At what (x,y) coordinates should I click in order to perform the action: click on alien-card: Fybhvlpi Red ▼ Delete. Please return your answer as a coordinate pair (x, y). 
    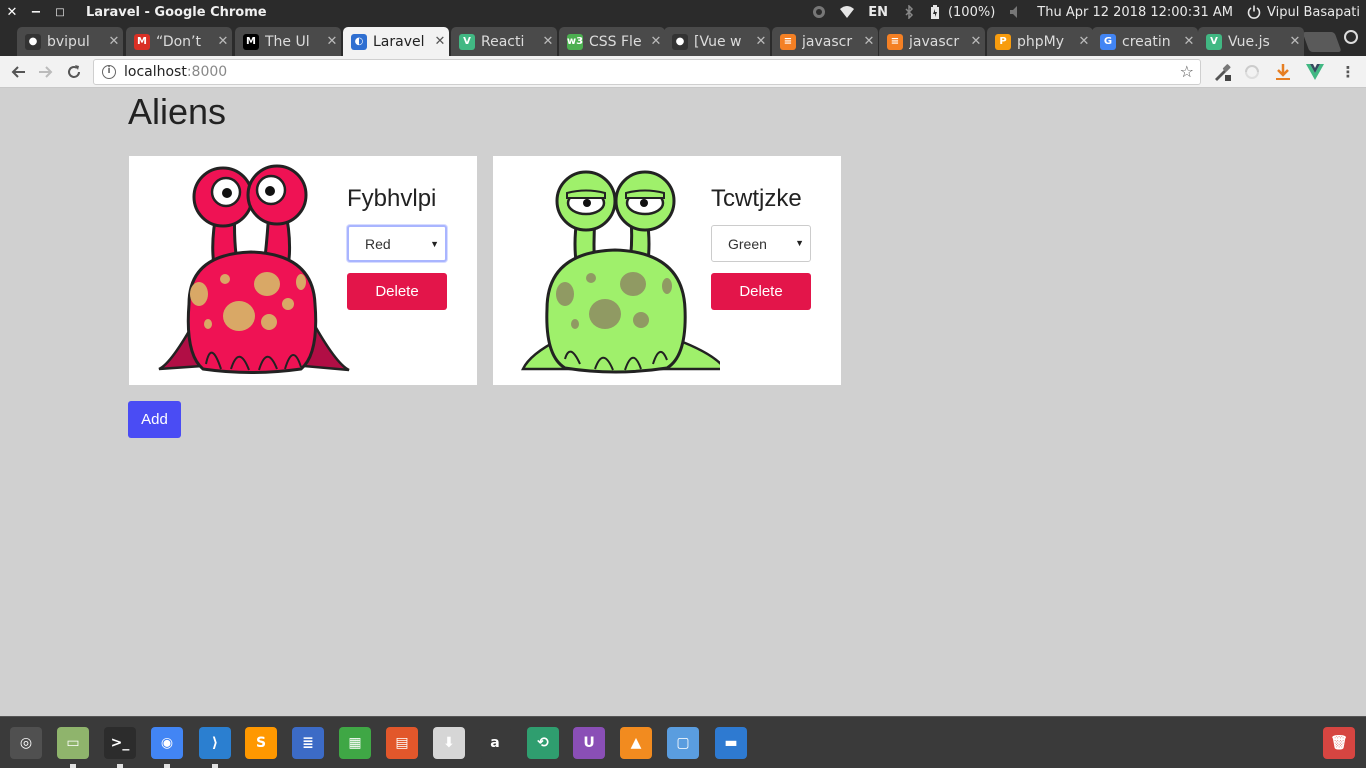
    Looking at the image, I should click on (303, 270).